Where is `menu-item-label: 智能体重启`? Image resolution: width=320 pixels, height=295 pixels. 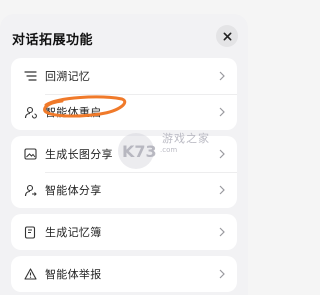 menu-item-label: 智能体重启 is located at coordinates (73, 112).